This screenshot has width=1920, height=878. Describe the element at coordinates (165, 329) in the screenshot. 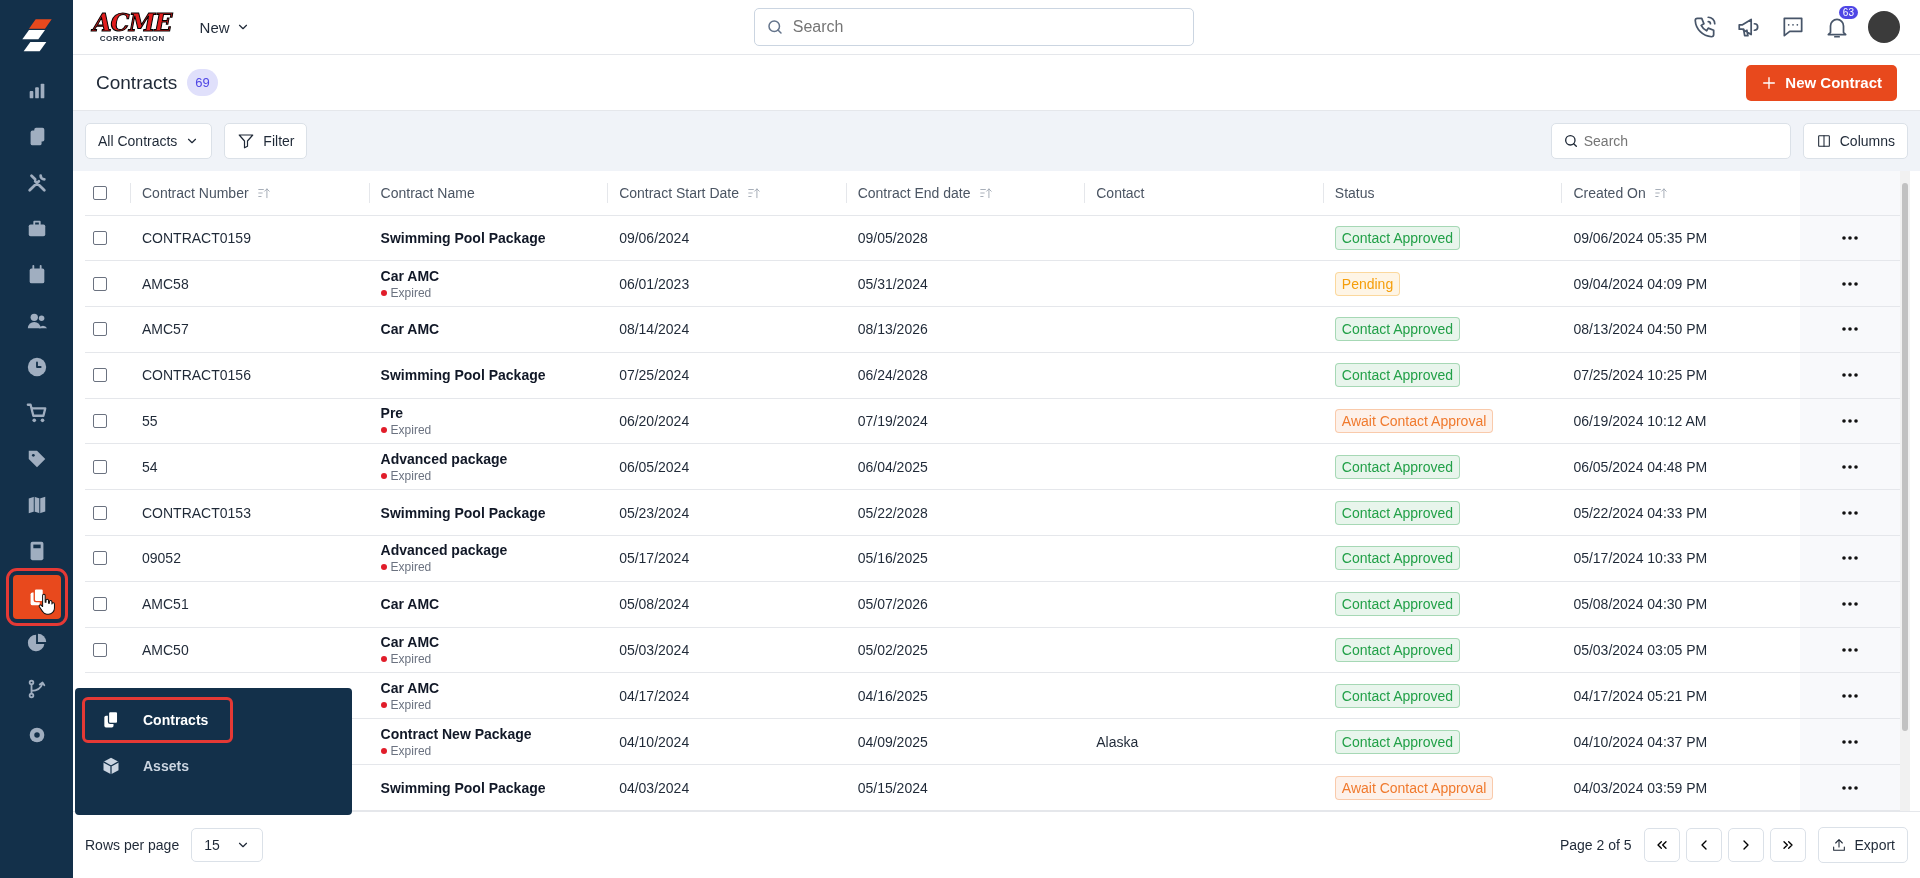

I see `table-cell: AMC57` at that location.